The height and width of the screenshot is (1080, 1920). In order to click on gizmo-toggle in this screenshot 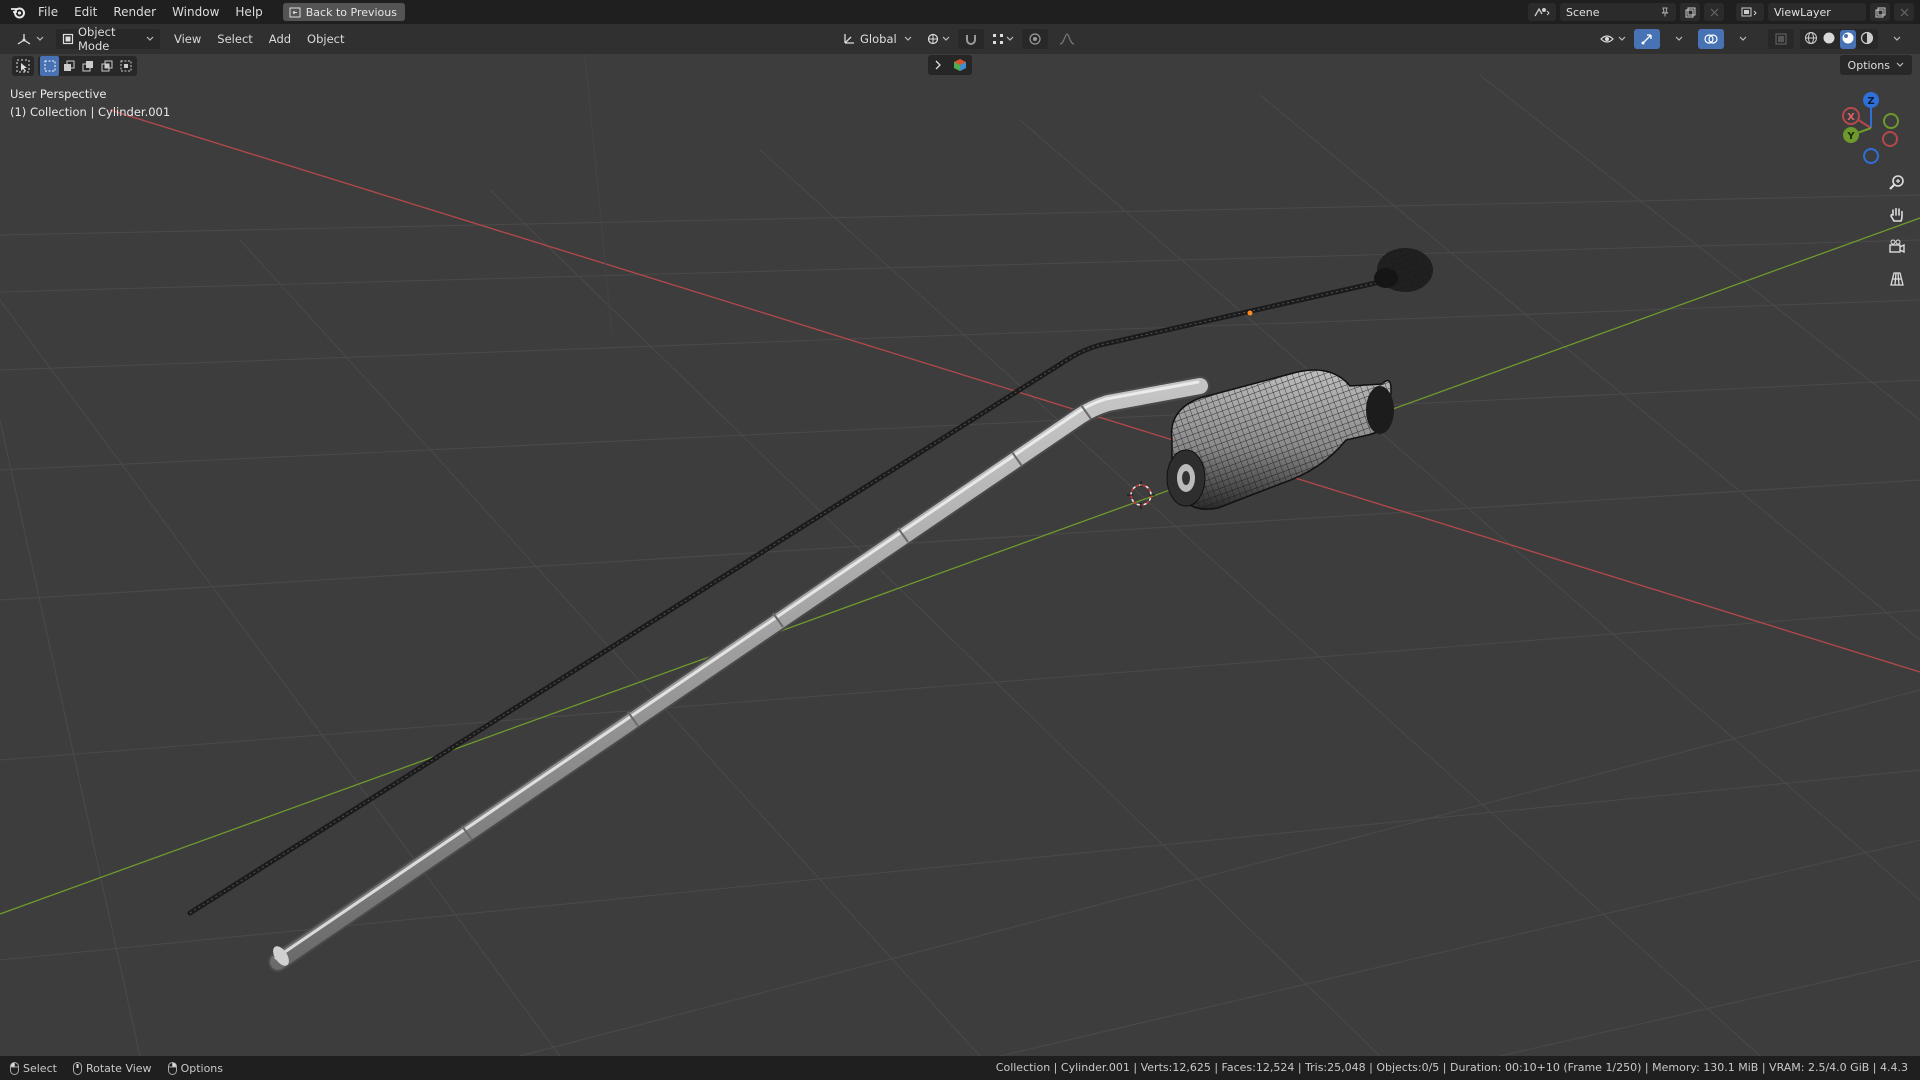, I will do `click(1647, 39)`.